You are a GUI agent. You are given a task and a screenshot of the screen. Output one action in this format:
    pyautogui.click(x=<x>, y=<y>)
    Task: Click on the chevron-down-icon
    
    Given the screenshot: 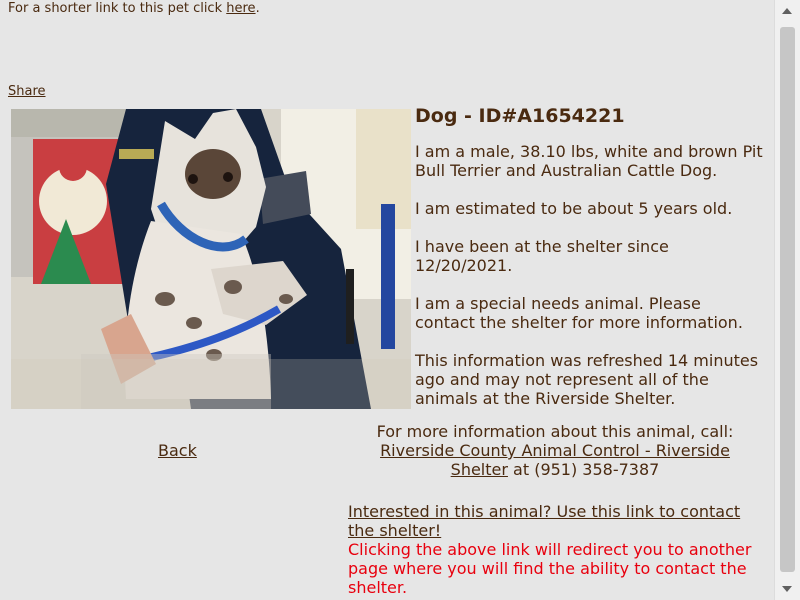 What is the action you would take?
    pyautogui.click(x=787, y=589)
    